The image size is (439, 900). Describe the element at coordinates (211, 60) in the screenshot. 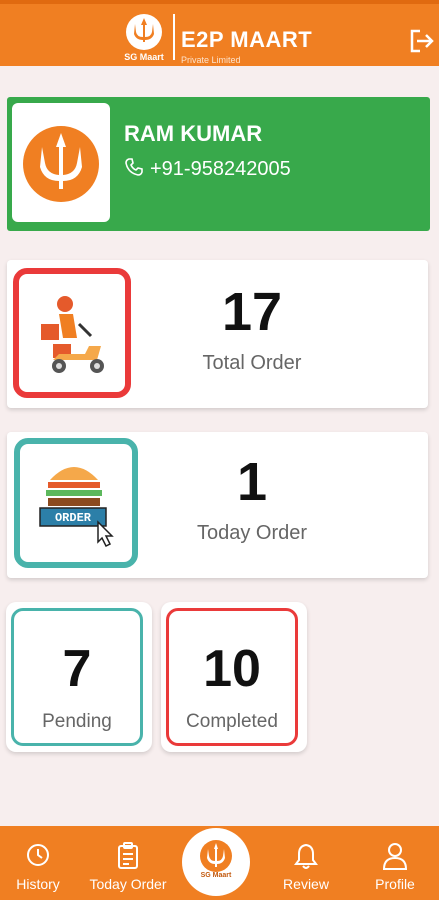

I see `brand-subtitle: Private Limited` at that location.